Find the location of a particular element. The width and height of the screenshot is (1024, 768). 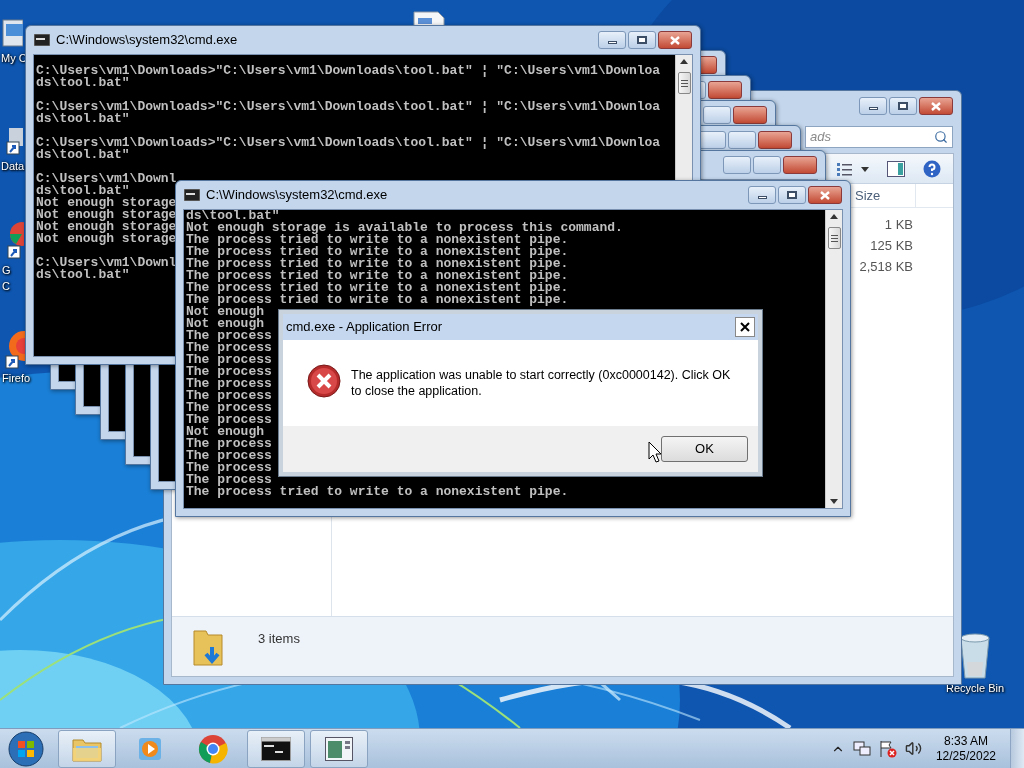

view-options-icon is located at coordinates (853, 168).